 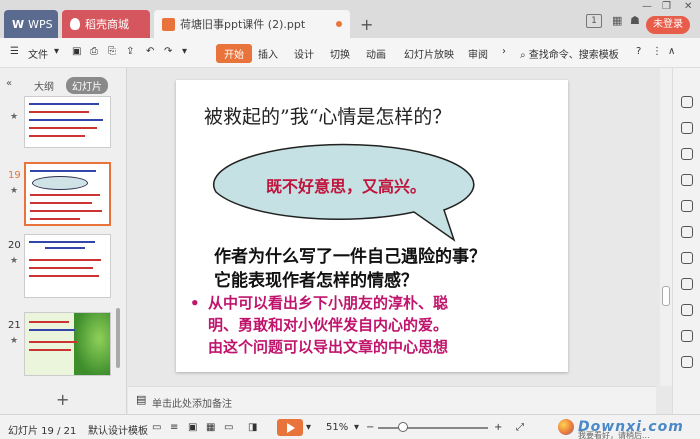 What do you see at coordinates (87, 85) in the screenshot?
I see `tab-slides: 幻灯片` at bounding box center [87, 85].